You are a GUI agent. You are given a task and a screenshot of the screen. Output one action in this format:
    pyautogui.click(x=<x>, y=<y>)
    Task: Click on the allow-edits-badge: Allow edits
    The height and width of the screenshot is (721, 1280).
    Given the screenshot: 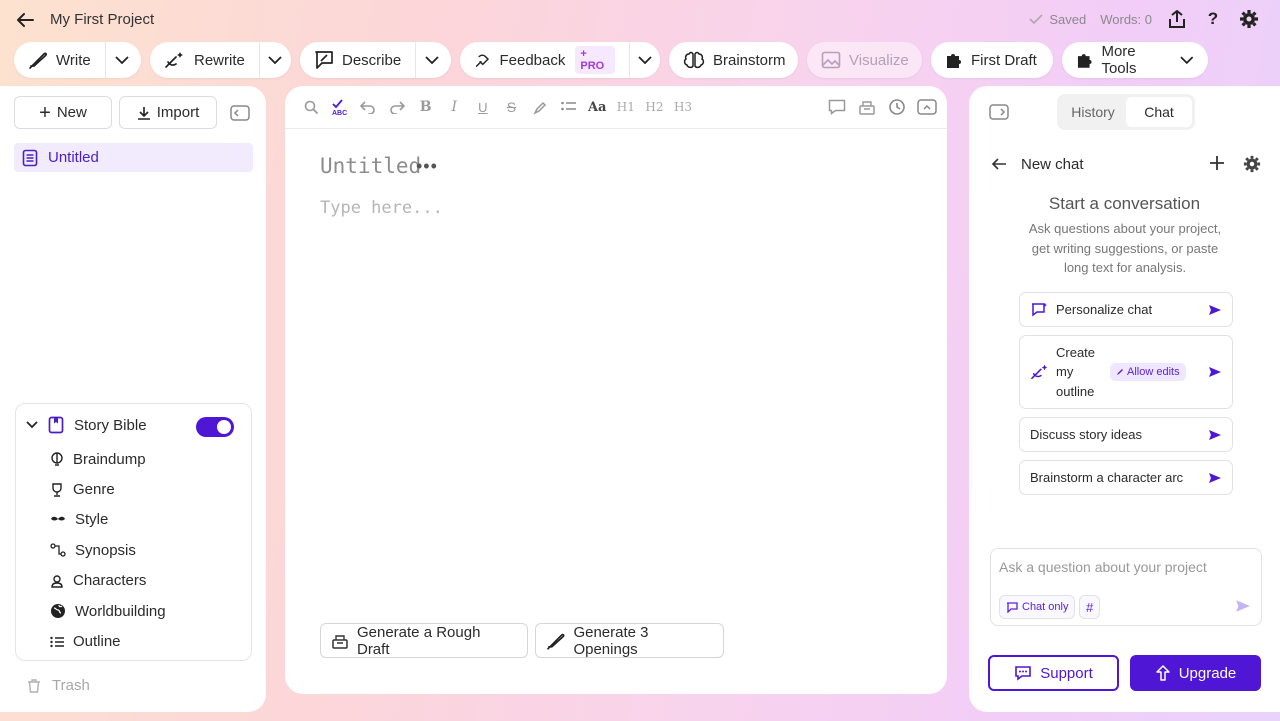 What is the action you would take?
    pyautogui.click(x=1148, y=372)
    